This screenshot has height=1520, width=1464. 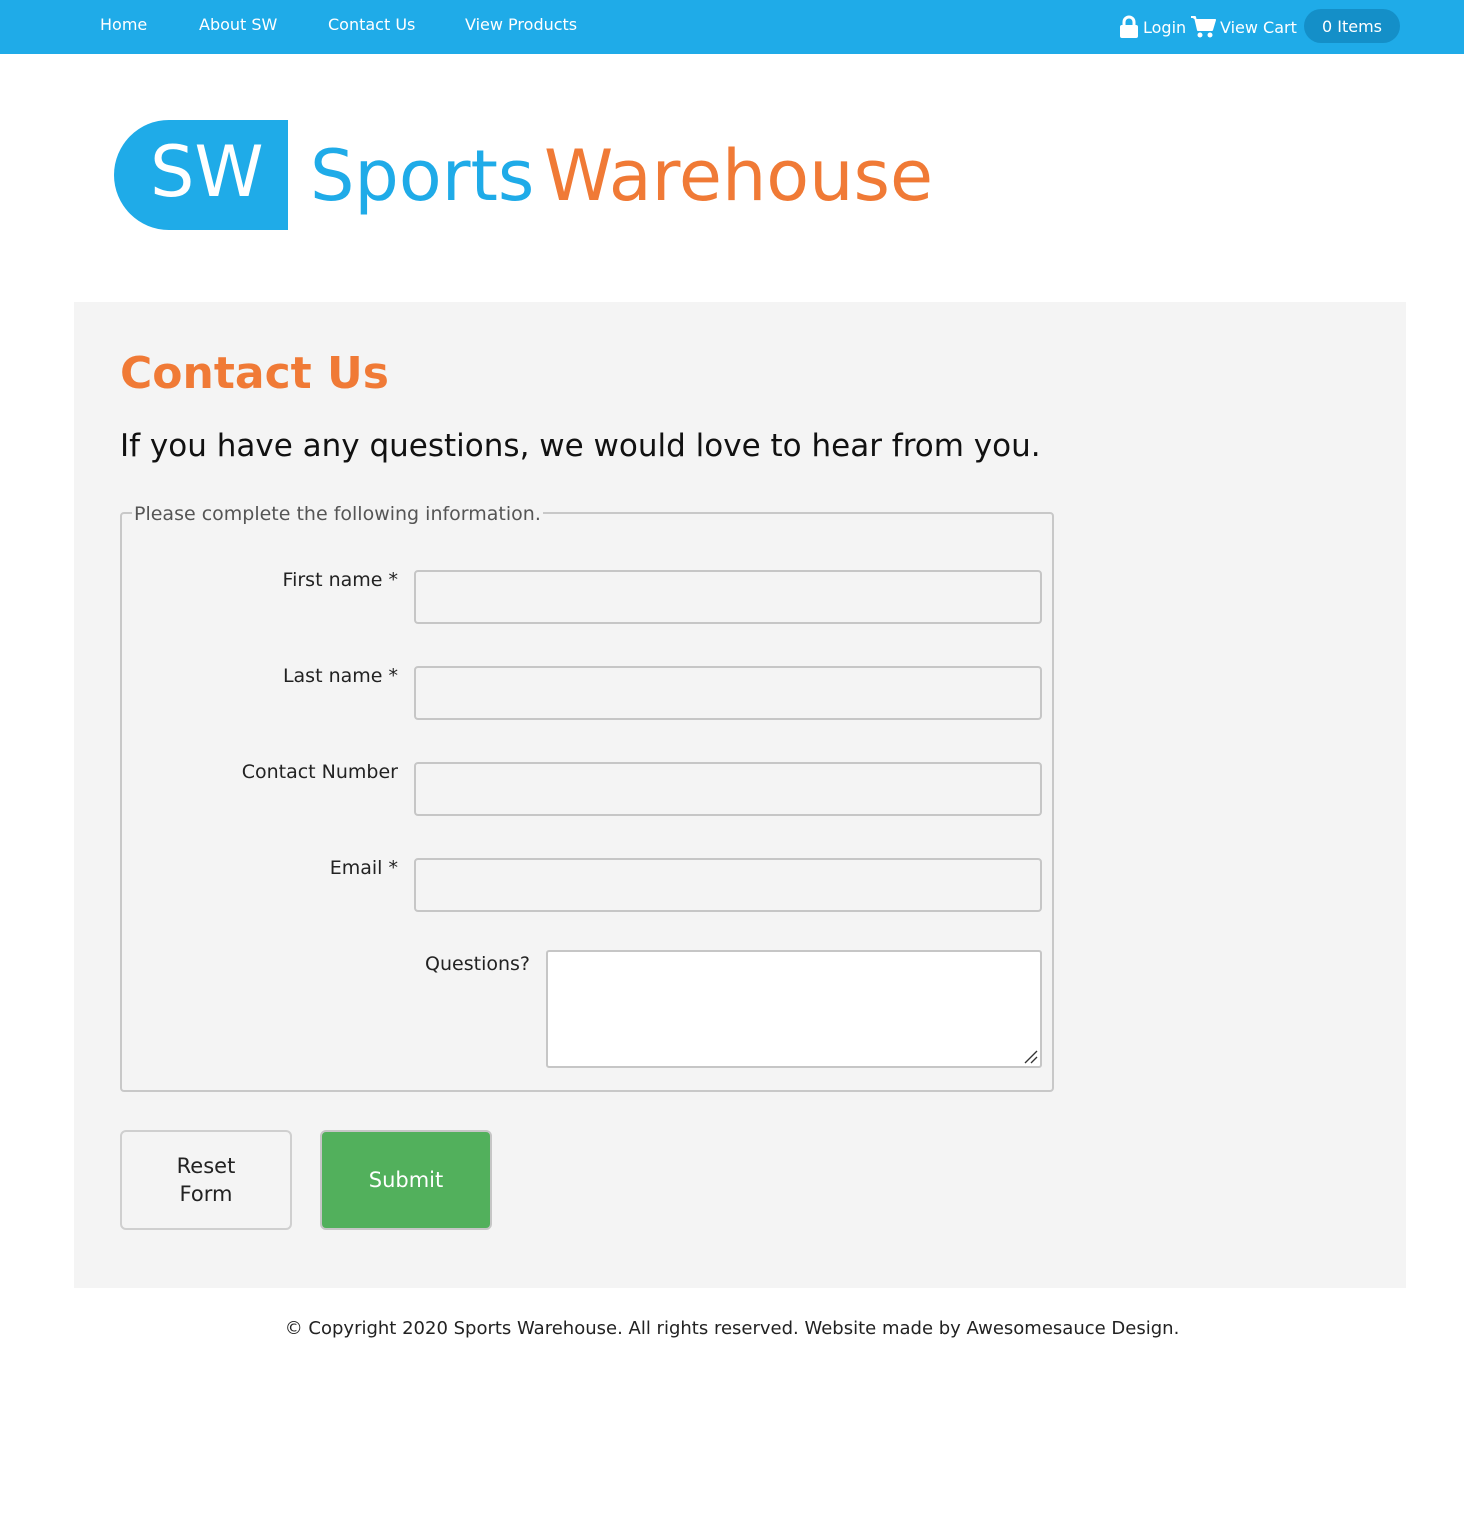 I want to click on cart-icon, so click(x=1203, y=27).